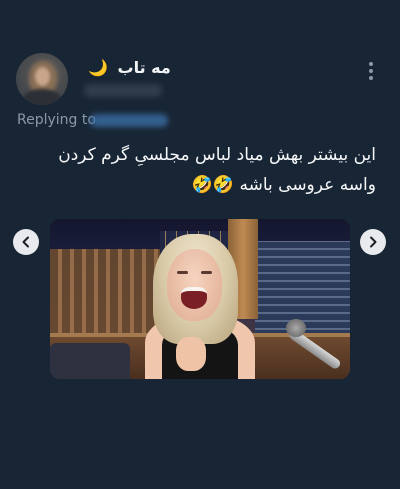 This screenshot has width=400, height=489. Describe the element at coordinates (129, 120) in the screenshot. I see `blurred-replying-handle` at that location.